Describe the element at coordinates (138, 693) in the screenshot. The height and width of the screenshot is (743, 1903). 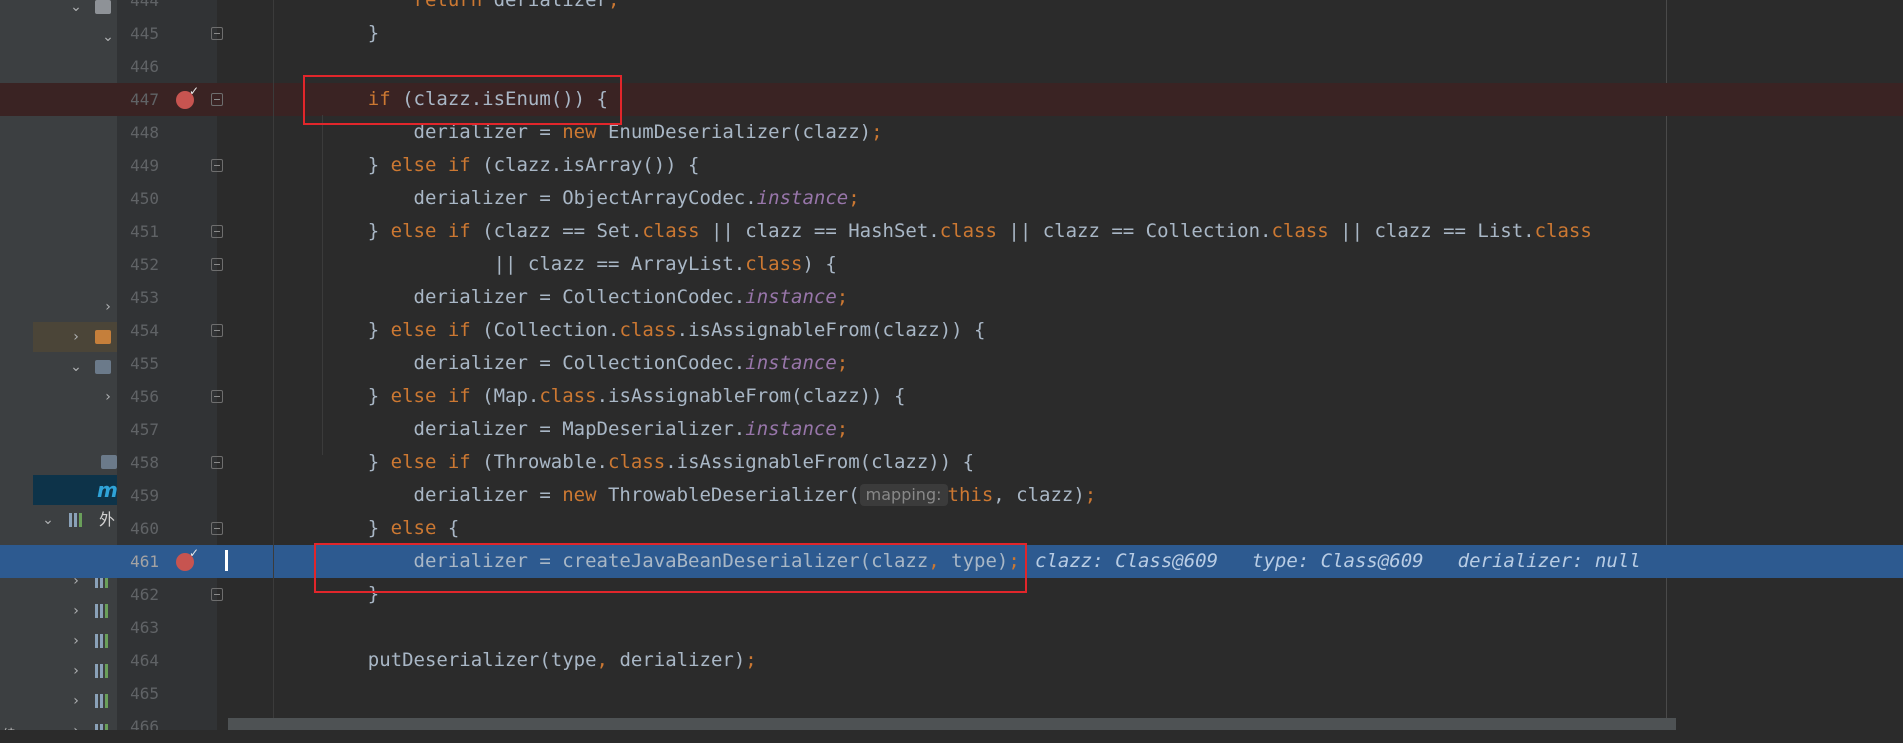
I see `line-number: 465` at that location.